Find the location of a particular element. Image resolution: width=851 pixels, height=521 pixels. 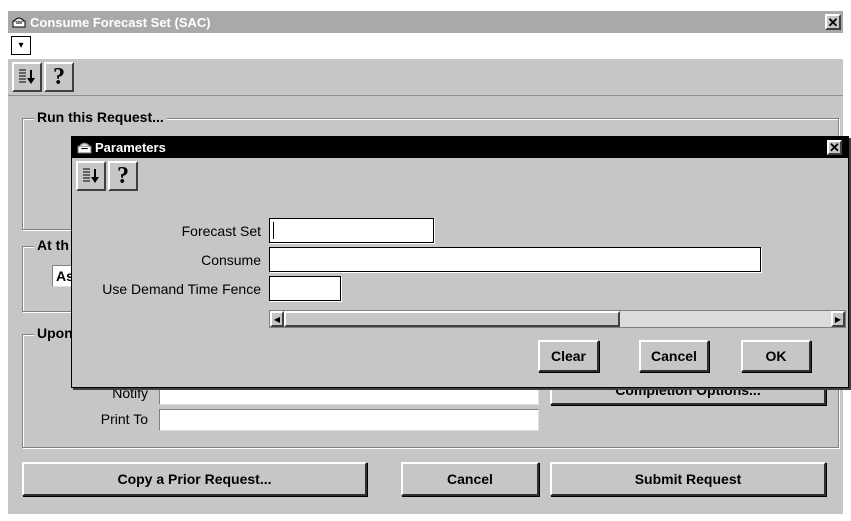

main-window-title: Consume Forecast Set (SAC) is located at coordinates (120, 22).